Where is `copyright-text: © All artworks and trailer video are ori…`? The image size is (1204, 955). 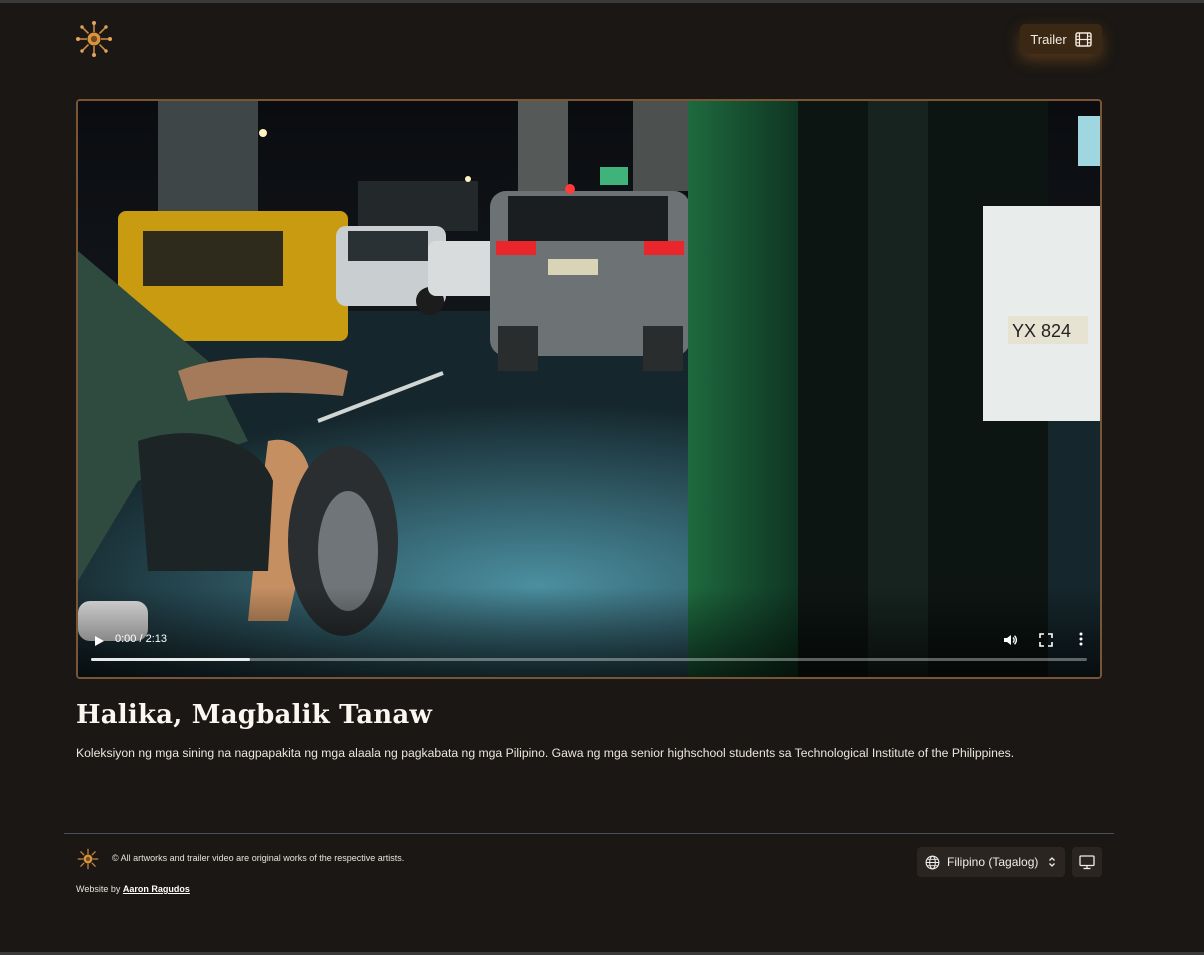 copyright-text: © All artworks and trailer video are ori… is located at coordinates (258, 858).